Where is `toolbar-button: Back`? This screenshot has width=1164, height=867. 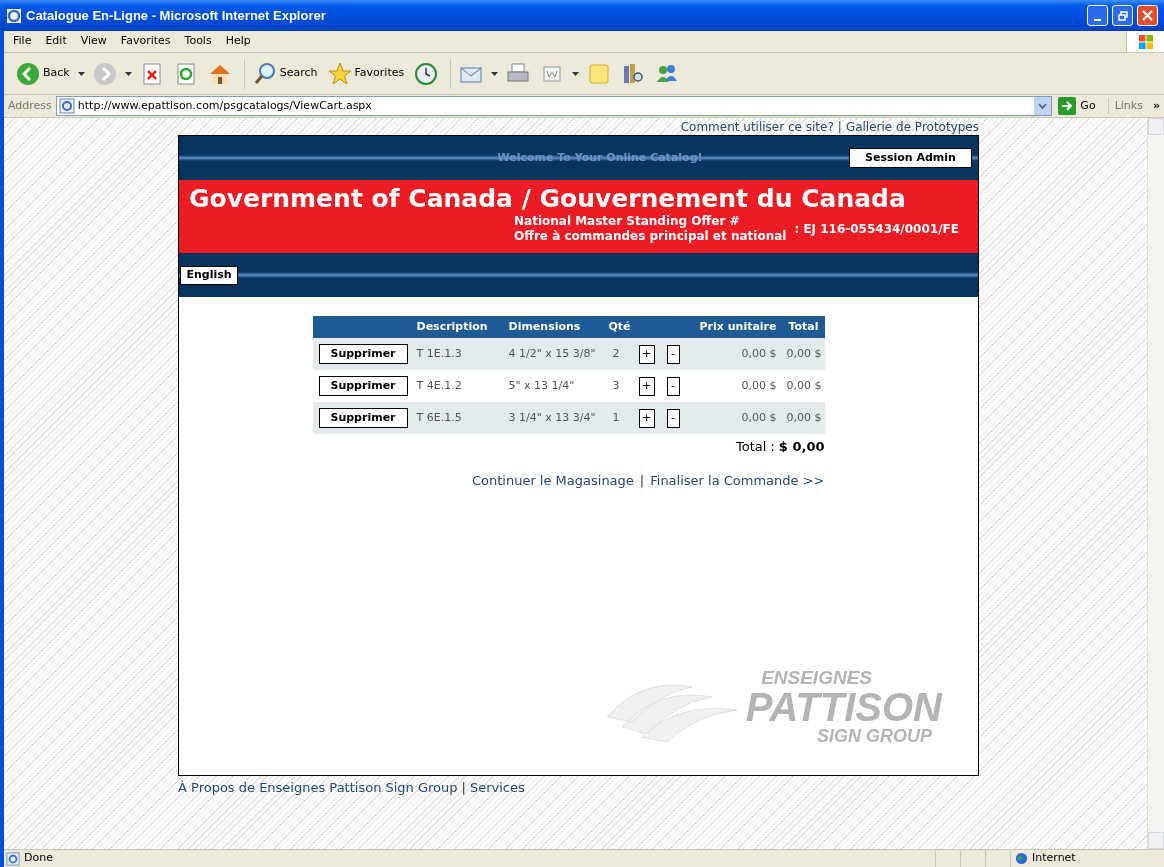 toolbar-button: Back is located at coordinates (43, 73).